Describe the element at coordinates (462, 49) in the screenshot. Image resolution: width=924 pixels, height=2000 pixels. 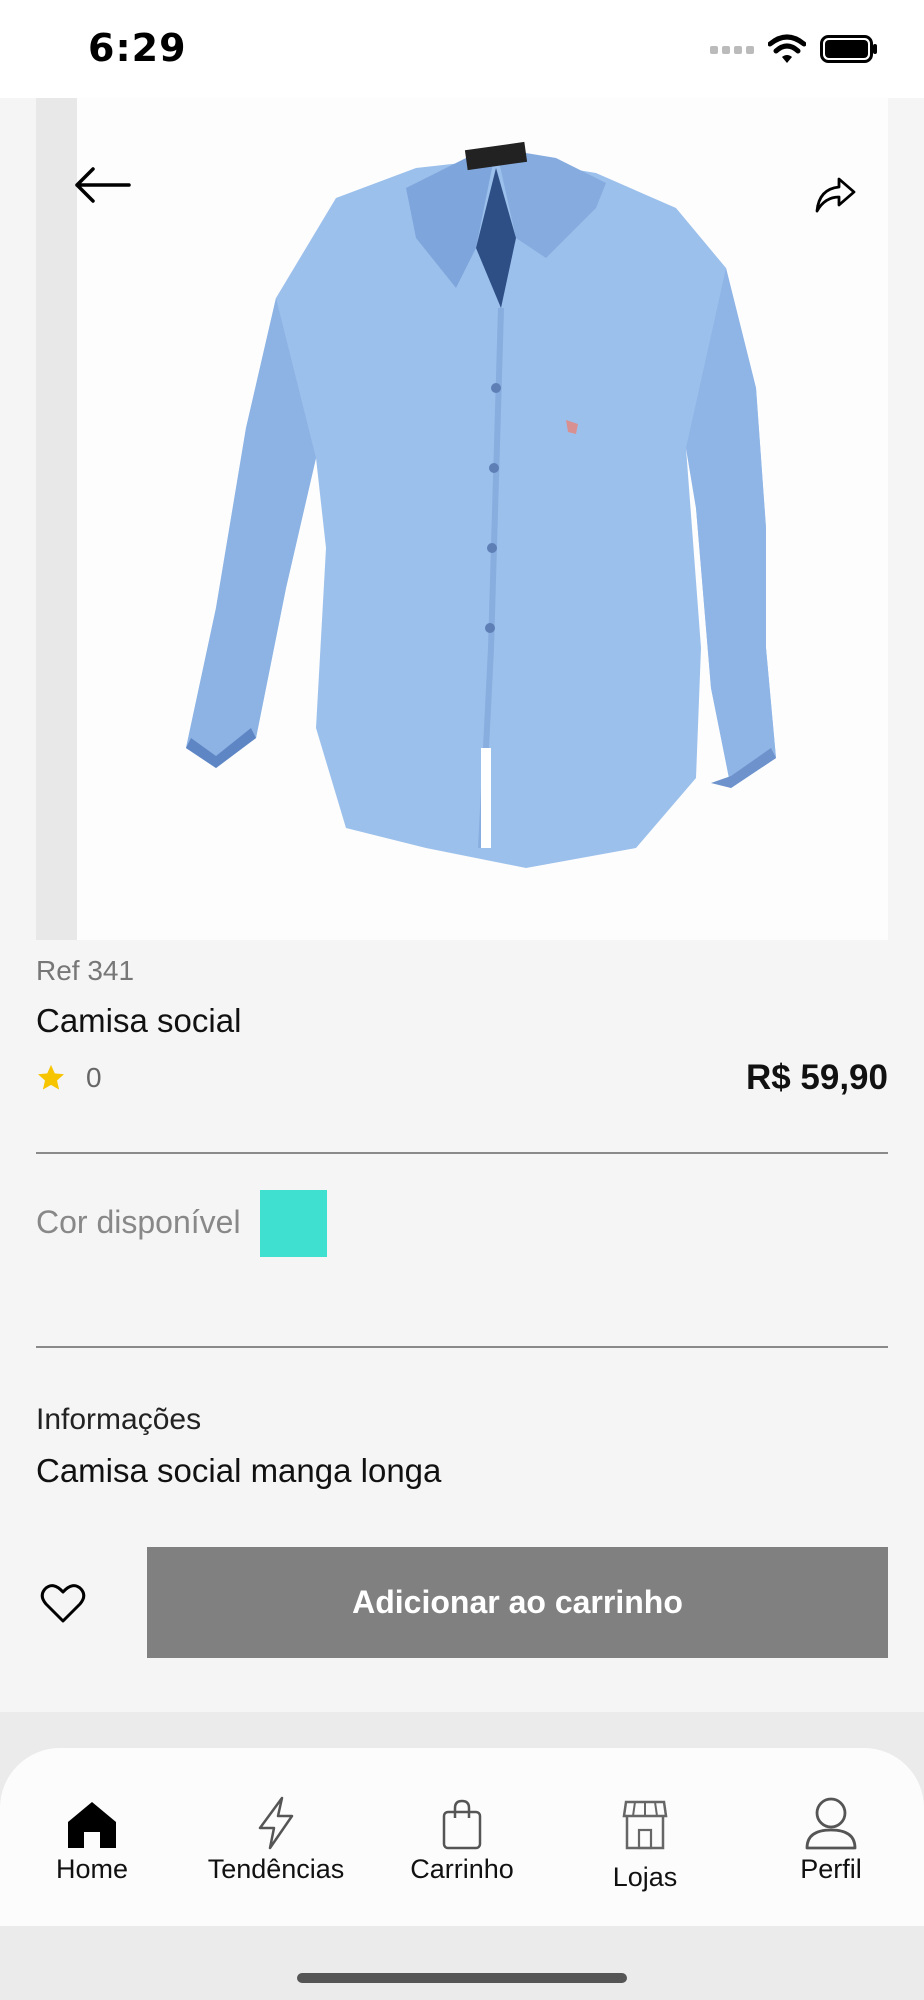
I see `status-bar: 6:29` at that location.